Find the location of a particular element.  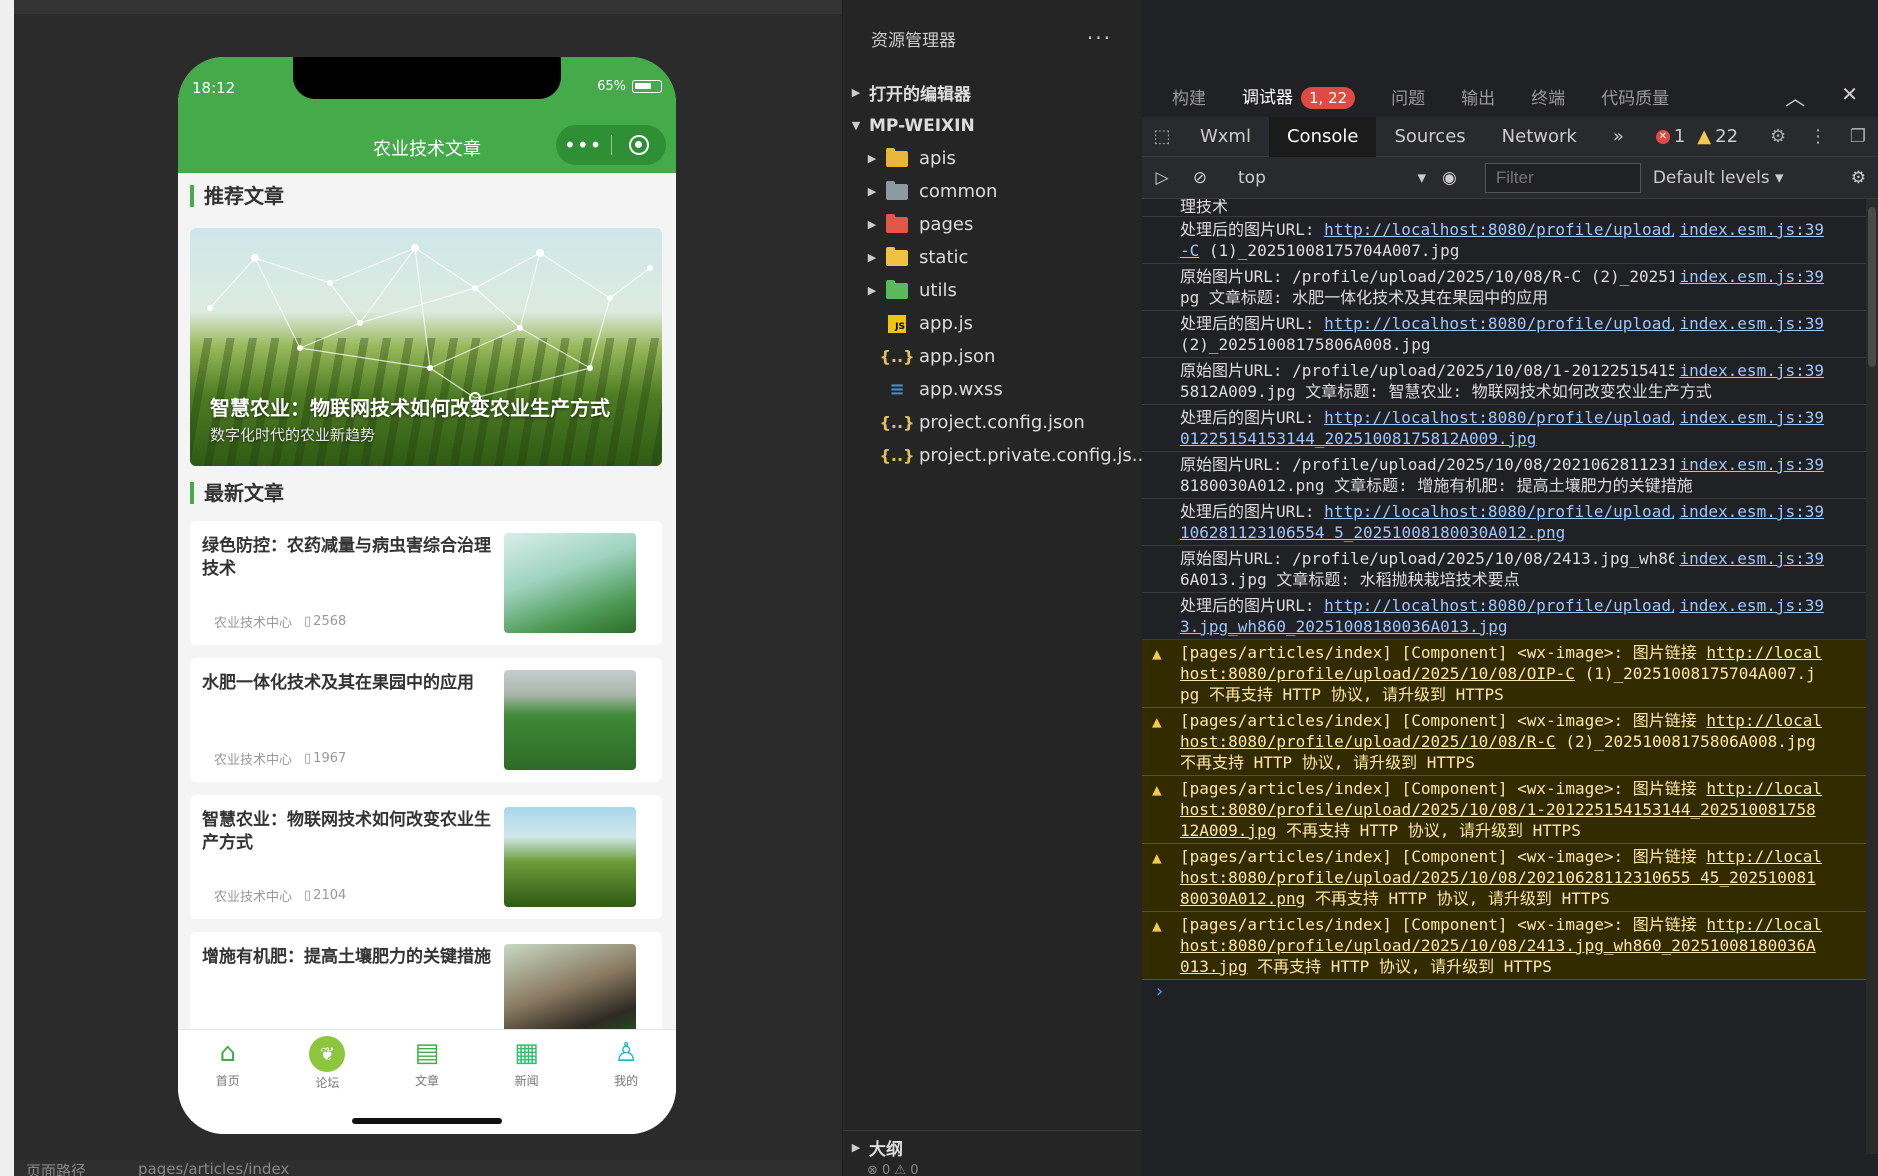

problems-status: ⊗ 0 ⚠ 0 is located at coordinates (893, 1169).